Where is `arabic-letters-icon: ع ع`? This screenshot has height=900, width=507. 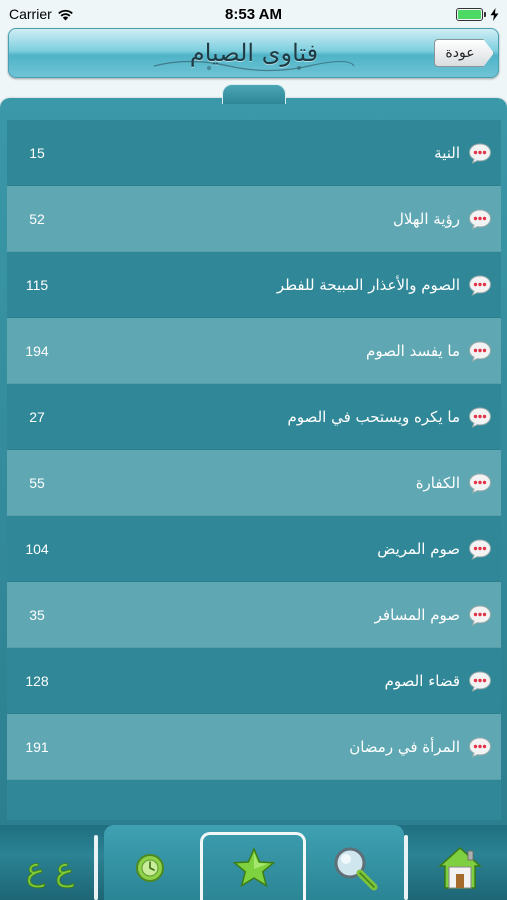
arabic-letters-icon: ع ع is located at coordinates (49, 868).